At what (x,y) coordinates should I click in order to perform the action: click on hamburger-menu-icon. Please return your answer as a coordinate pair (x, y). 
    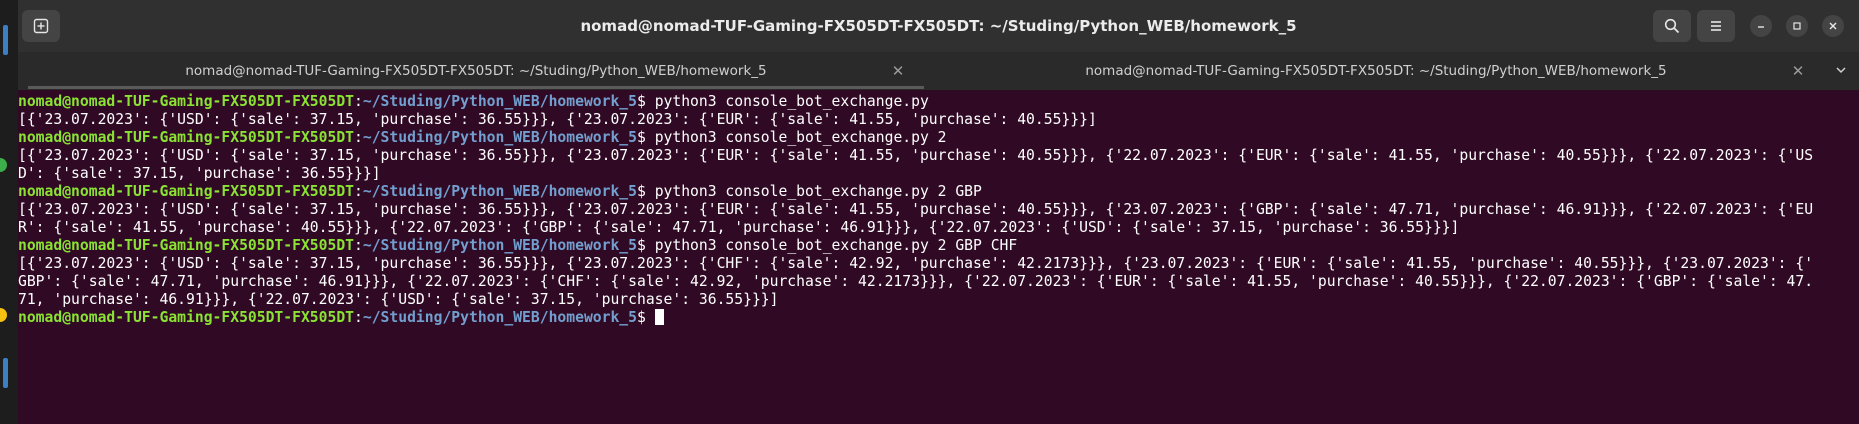
    Looking at the image, I should click on (1716, 26).